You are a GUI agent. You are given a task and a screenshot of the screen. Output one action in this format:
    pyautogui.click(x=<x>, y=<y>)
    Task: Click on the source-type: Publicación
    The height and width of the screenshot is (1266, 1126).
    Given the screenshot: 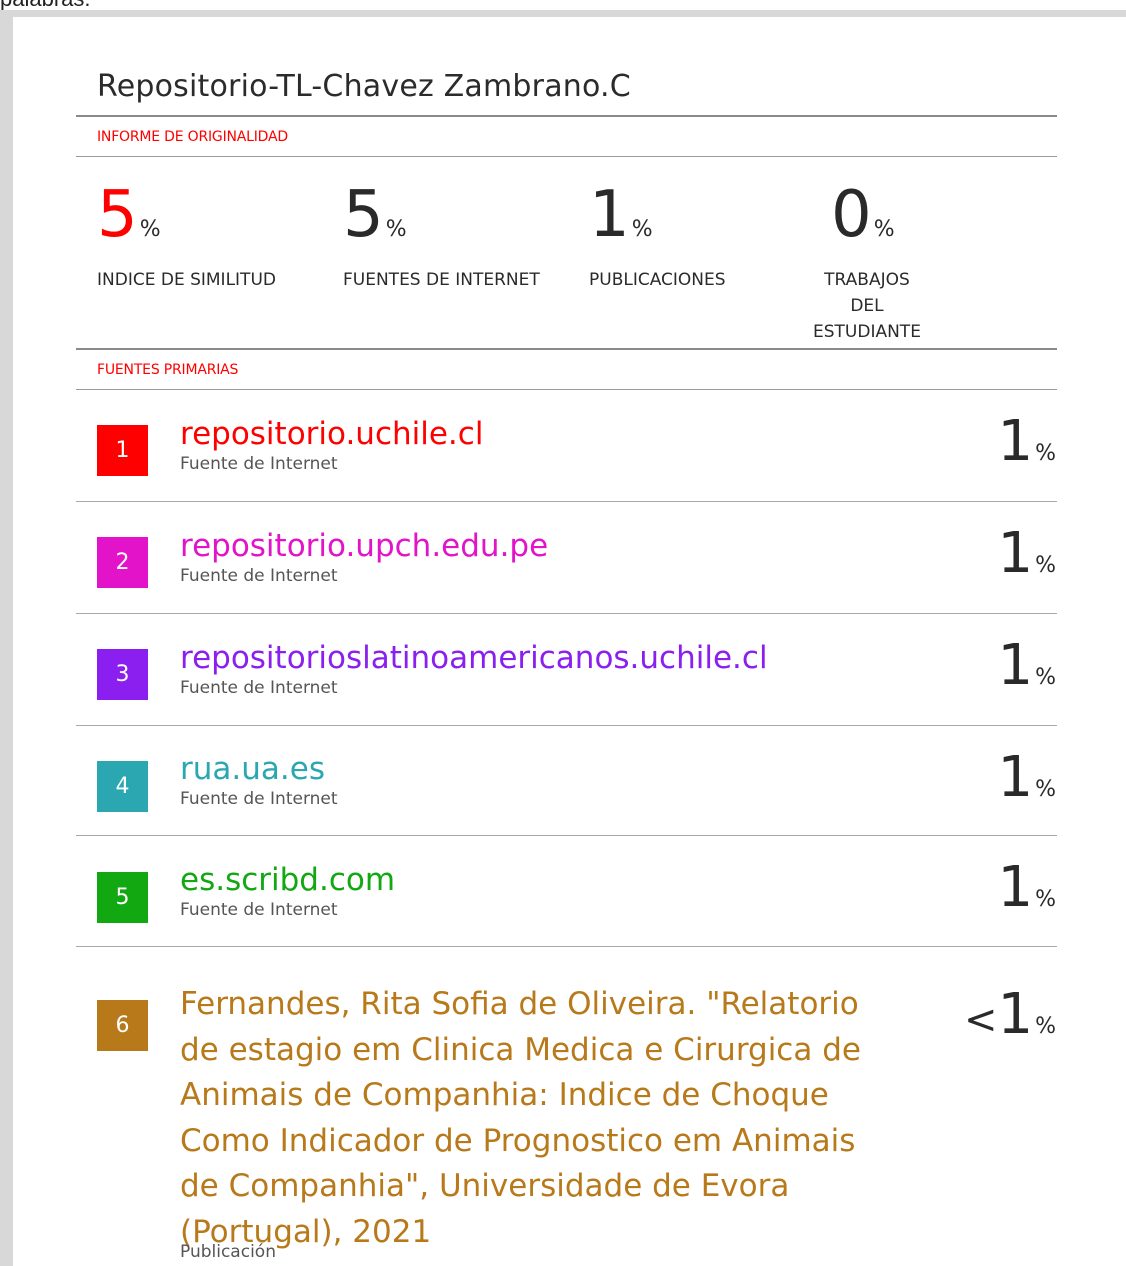 What is the action you would take?
    pyautogui.click(x=228, y=1252)
    